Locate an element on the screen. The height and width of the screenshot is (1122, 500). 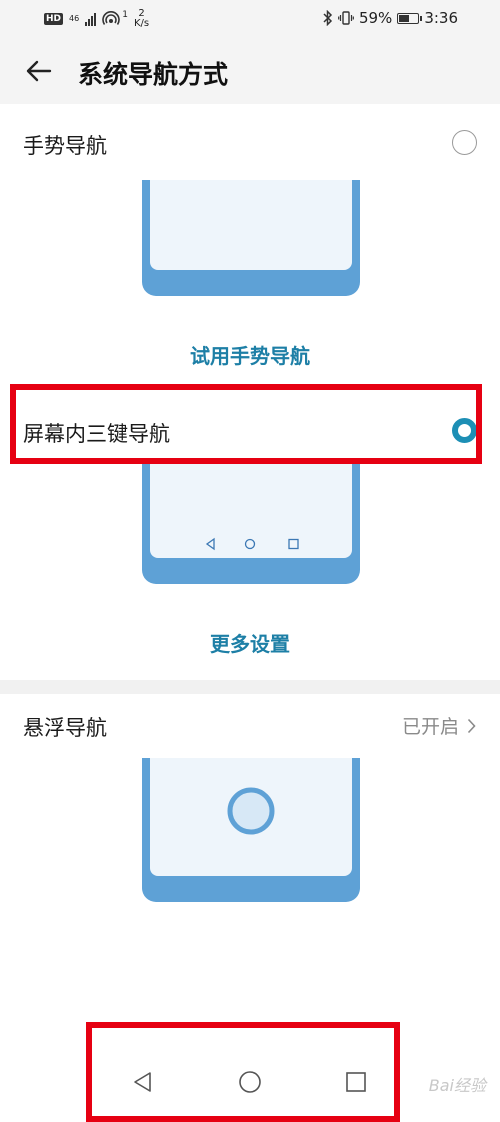
section-divider is located at coordinates (250, 687).